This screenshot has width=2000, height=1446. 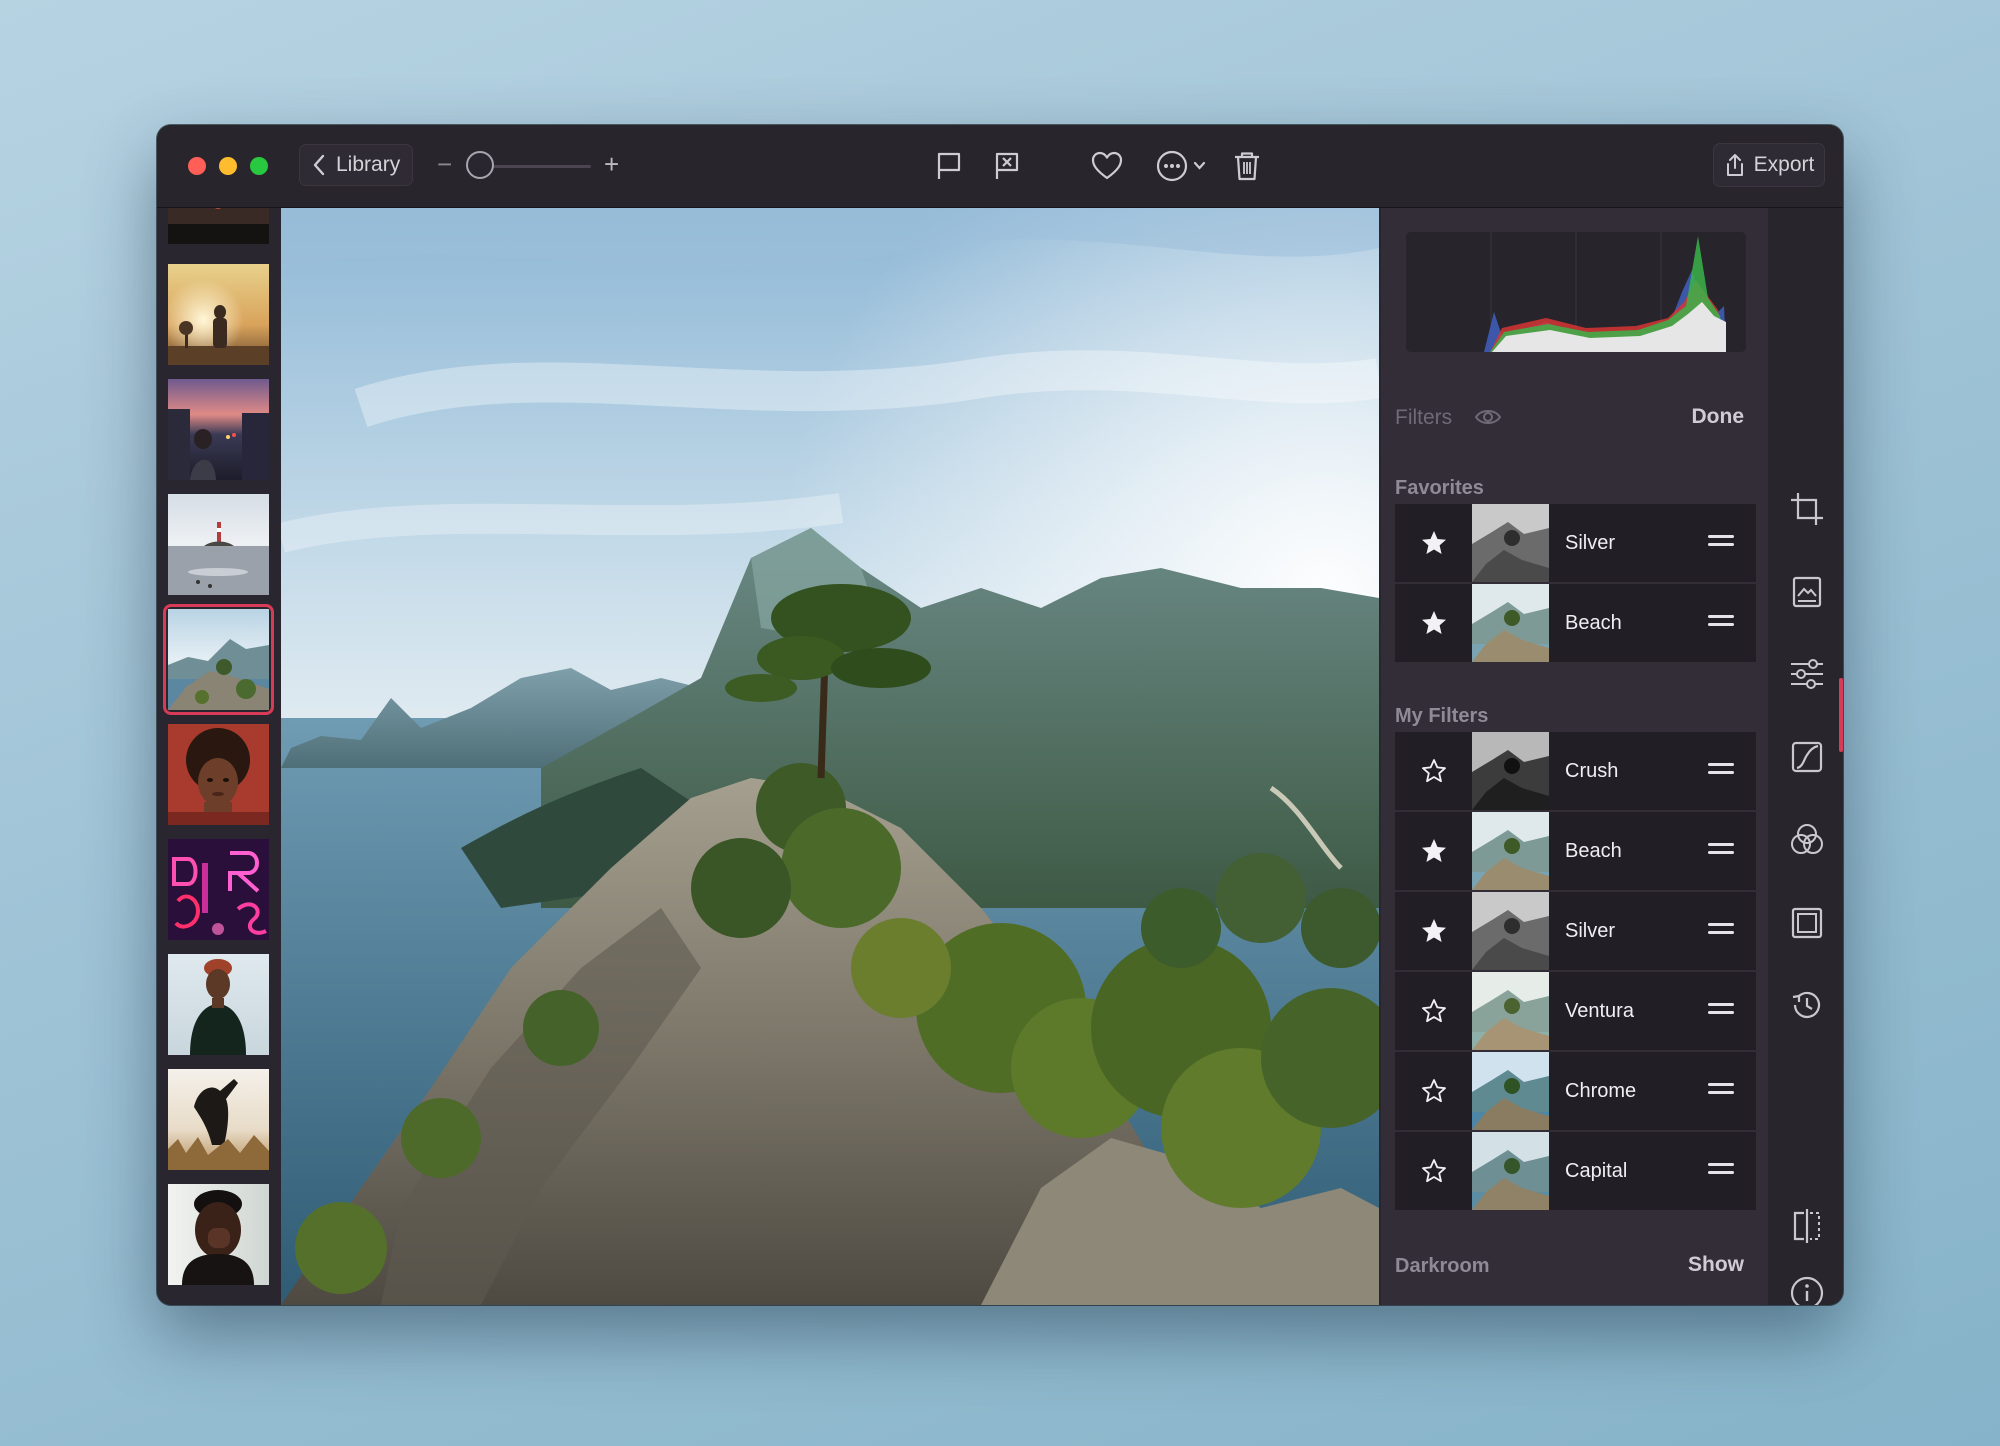 I want to click on show-button: Show, so click(x=1716, y=1265).